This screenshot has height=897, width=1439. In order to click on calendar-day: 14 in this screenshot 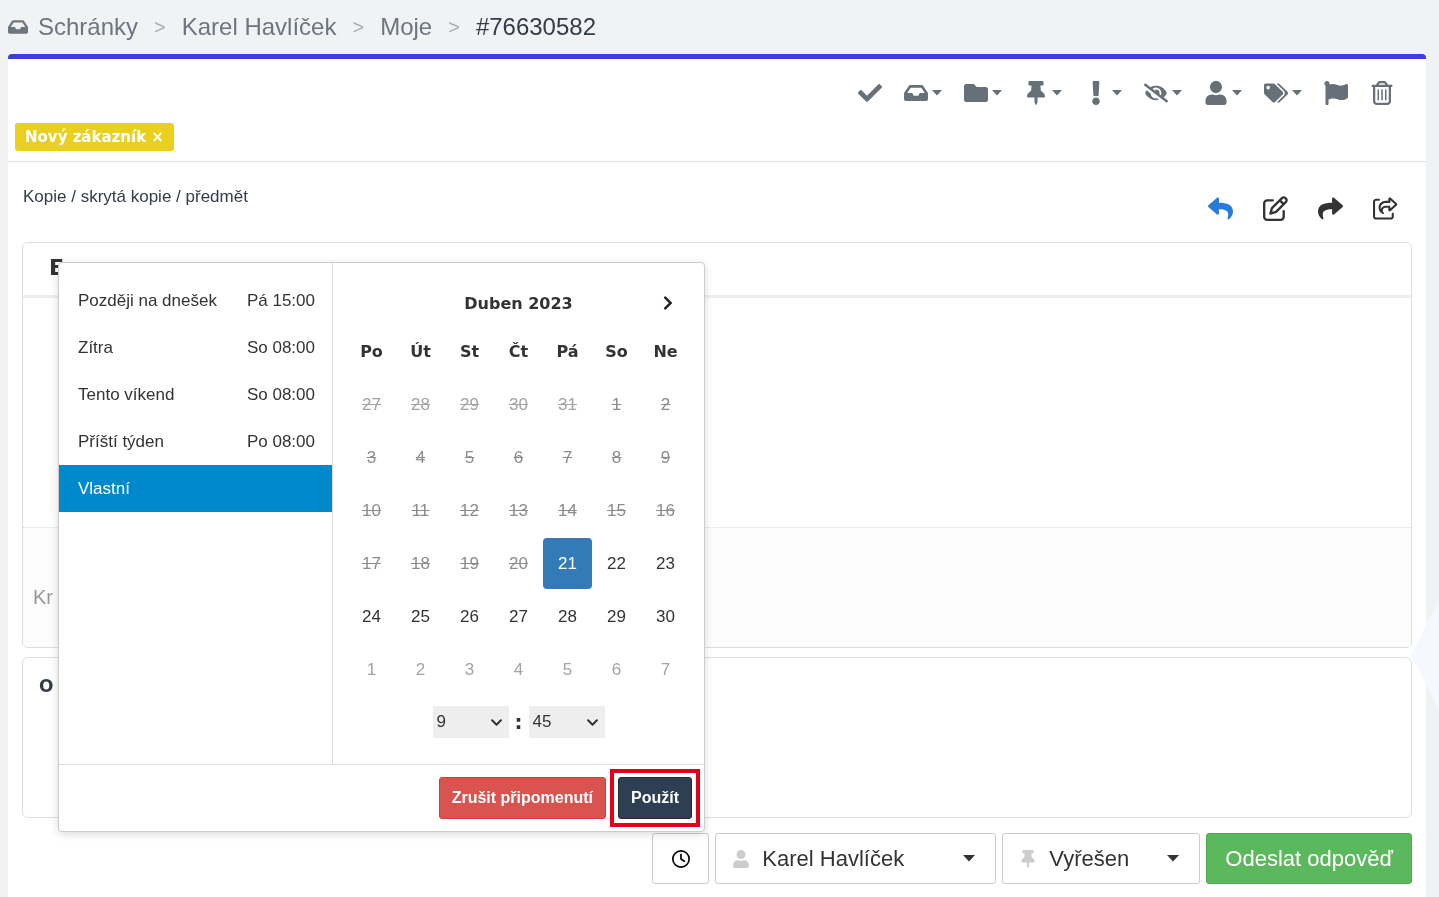, I will do `click(567, 510)`.